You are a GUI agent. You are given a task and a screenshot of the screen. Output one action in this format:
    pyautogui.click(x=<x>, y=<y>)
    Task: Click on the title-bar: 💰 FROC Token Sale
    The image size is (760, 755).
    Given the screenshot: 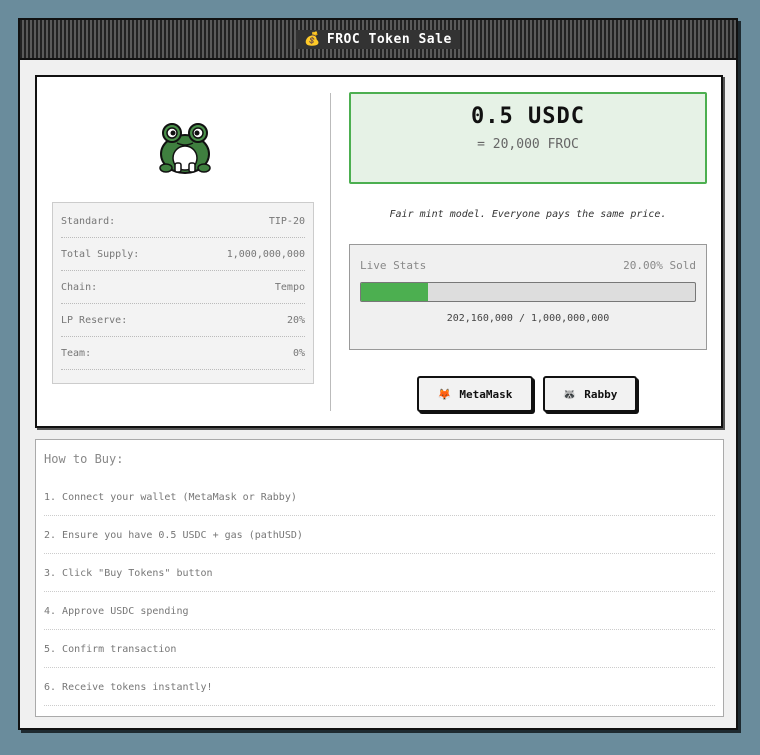 What is the action you would take?
    pyautogui.click(x=378, y=40)
    